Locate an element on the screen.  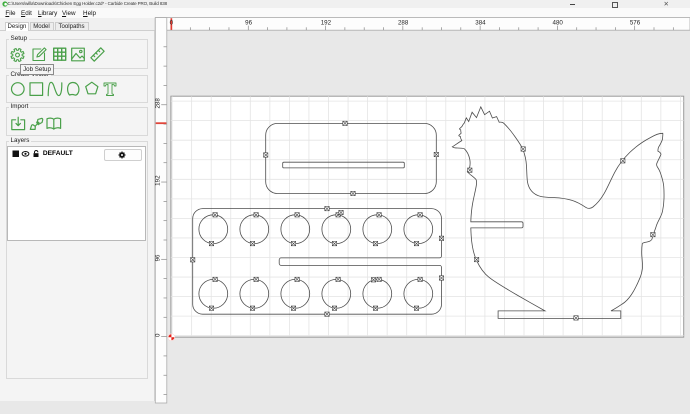
svg-text: 384 is located at coordinates (480, 22).